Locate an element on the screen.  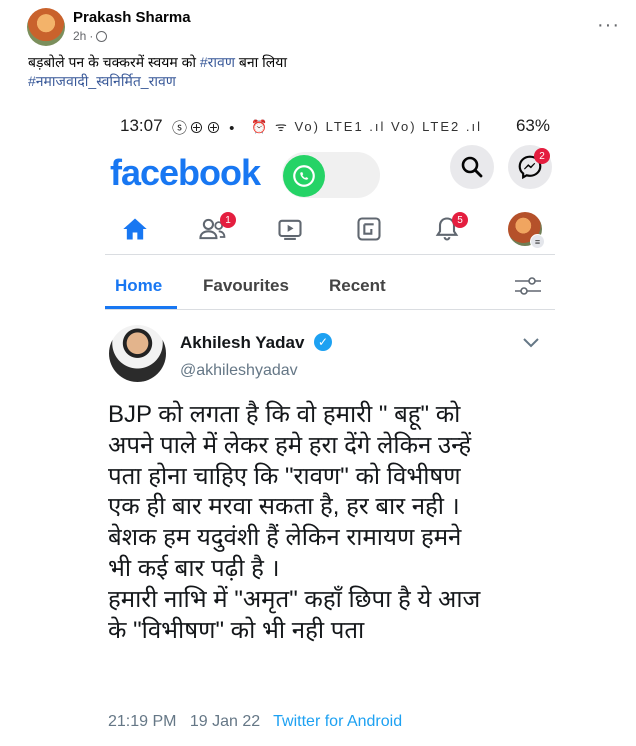
more-options-button: ··· is located at coordinates (608, 25).